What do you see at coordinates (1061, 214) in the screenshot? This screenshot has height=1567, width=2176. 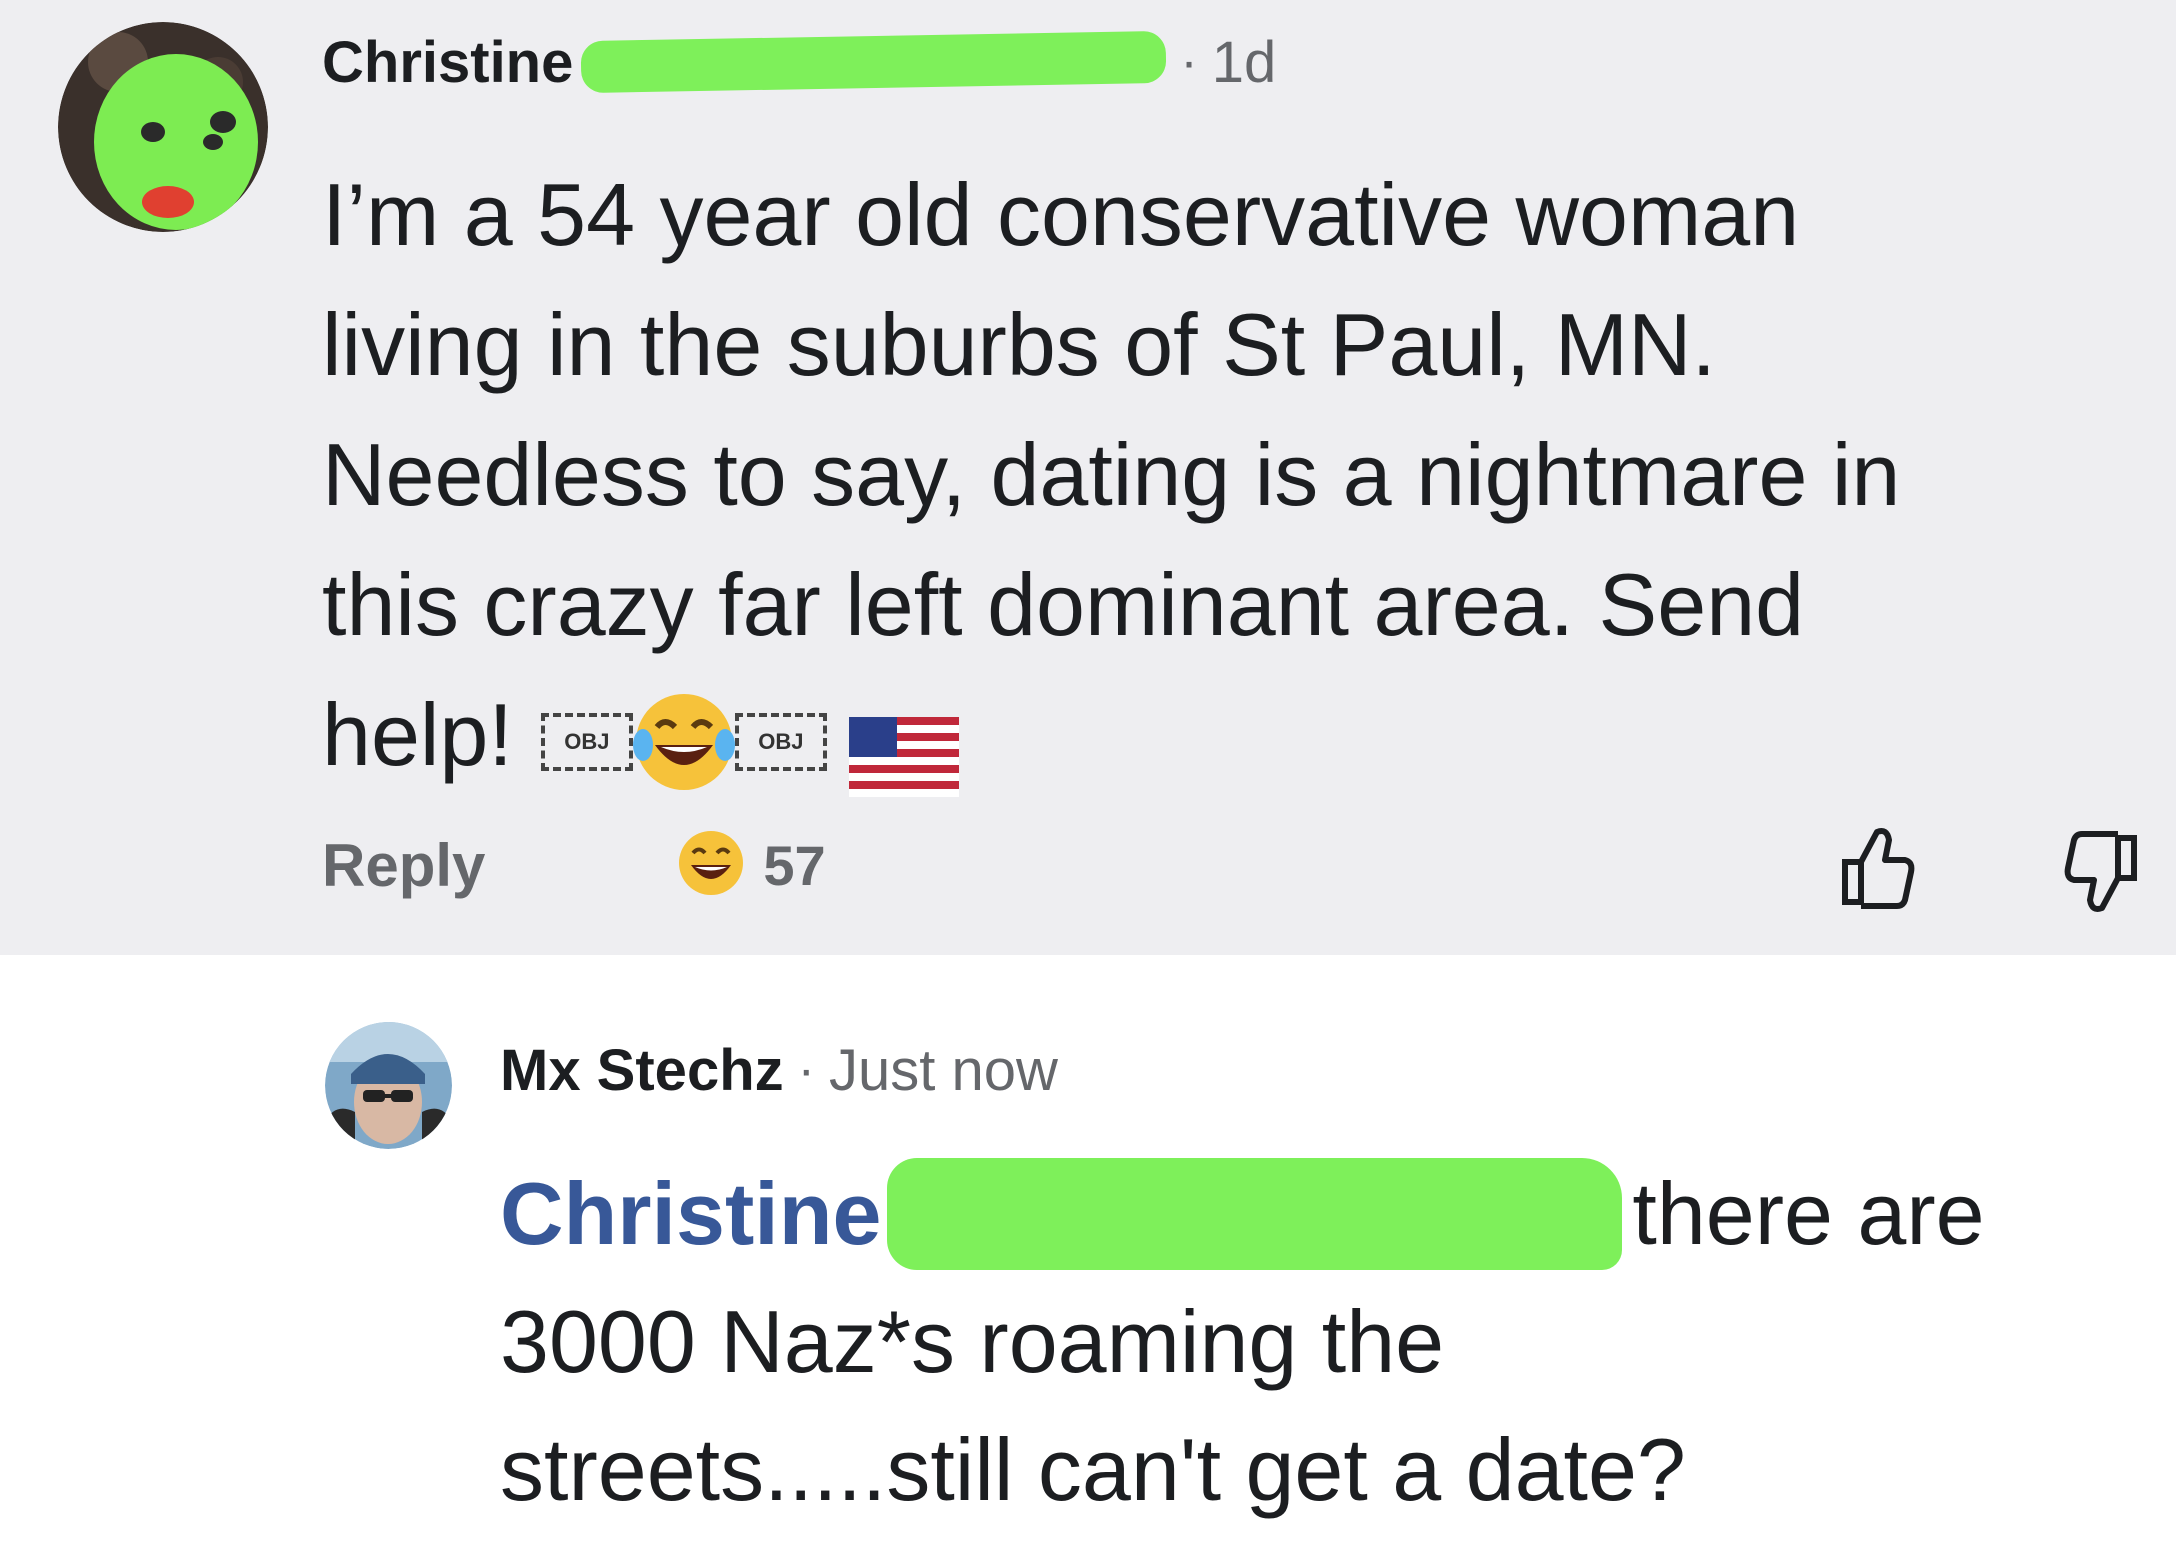 I see `comment-line: I’m a 54 year old conservative woman` at bounding box center [1061, 214].